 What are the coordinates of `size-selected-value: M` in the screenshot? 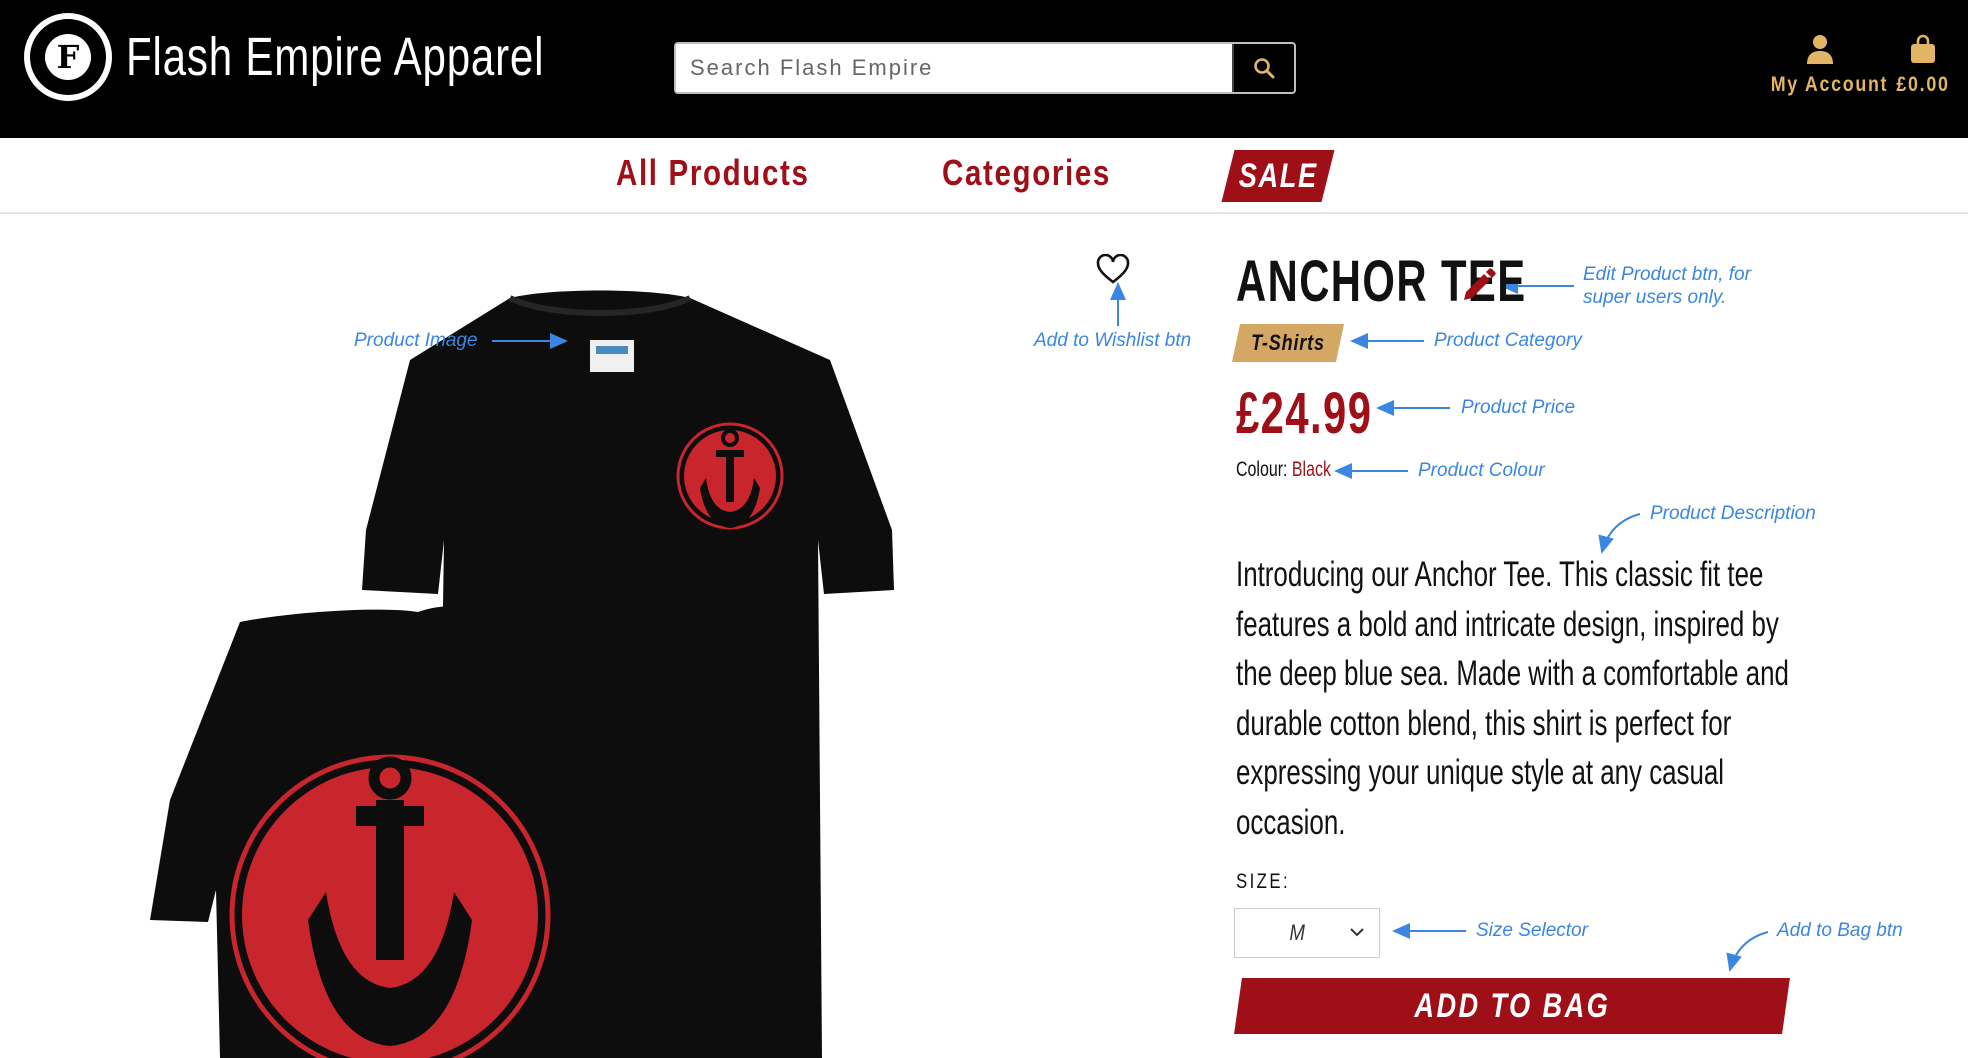 It's located at (1297, 932).